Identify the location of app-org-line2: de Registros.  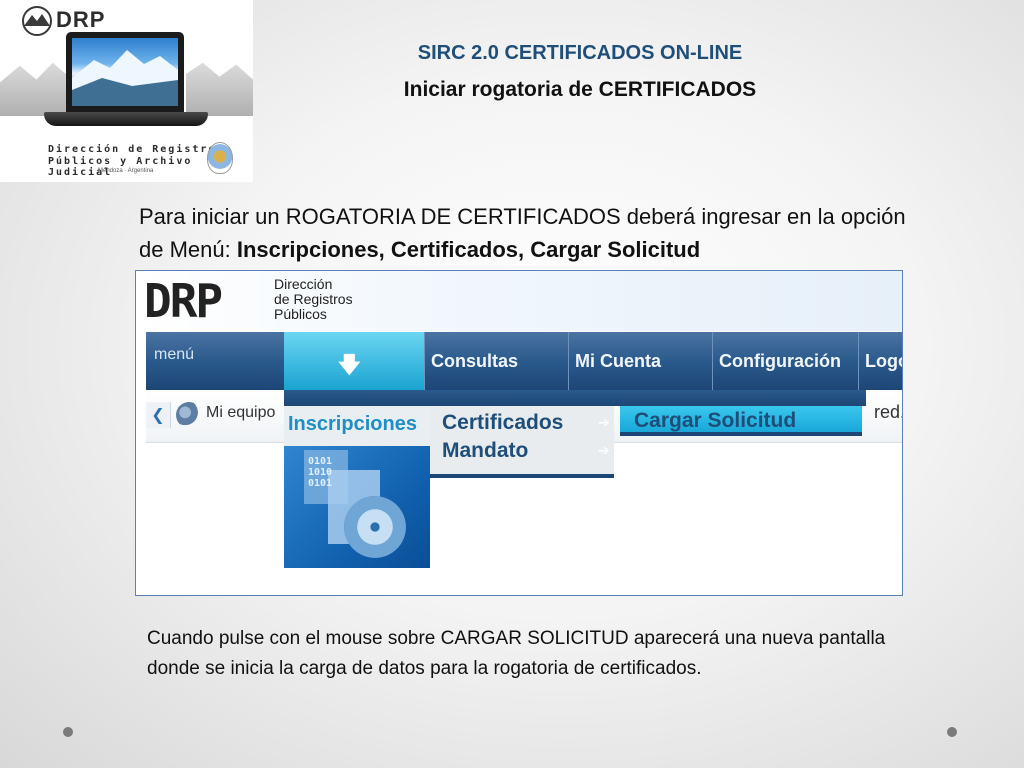
(313, 299).